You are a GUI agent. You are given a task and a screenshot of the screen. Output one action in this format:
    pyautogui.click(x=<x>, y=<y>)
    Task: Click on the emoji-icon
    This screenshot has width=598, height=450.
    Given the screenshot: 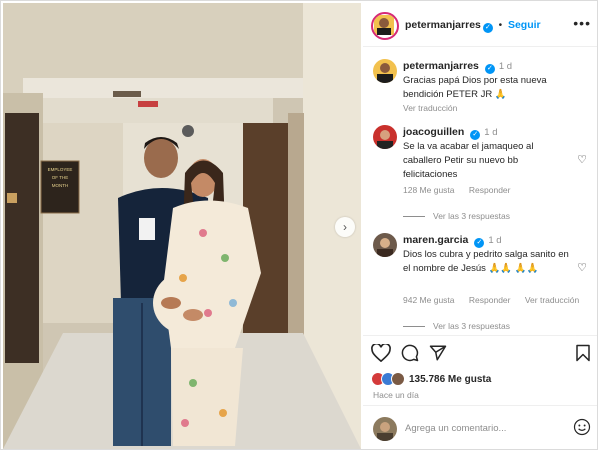 What is the action you would take?
    pyautogui.click(x=582, y=427)
    